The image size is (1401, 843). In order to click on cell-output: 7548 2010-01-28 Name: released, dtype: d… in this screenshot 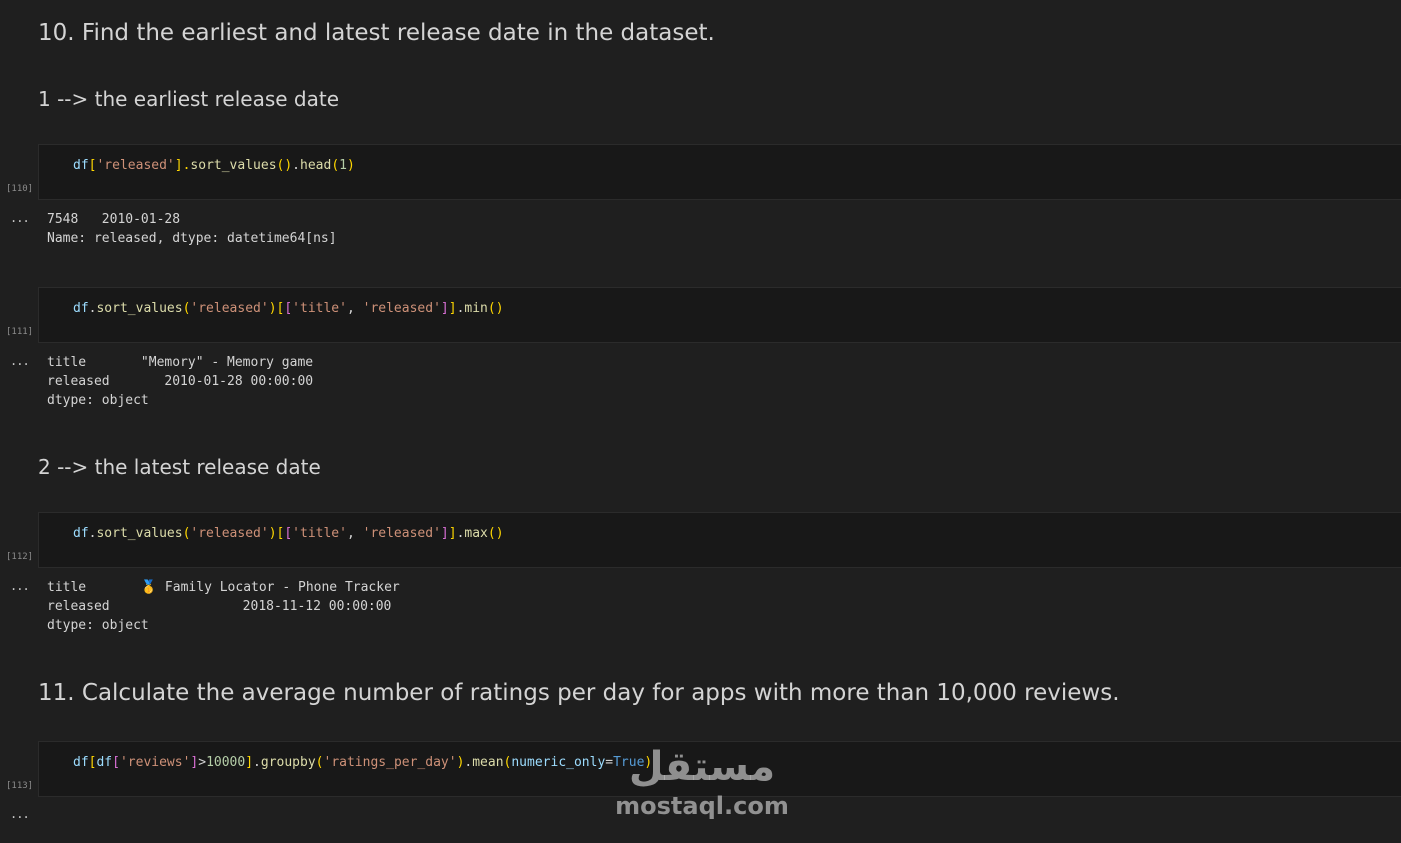, I will do `click(192, 229)`.